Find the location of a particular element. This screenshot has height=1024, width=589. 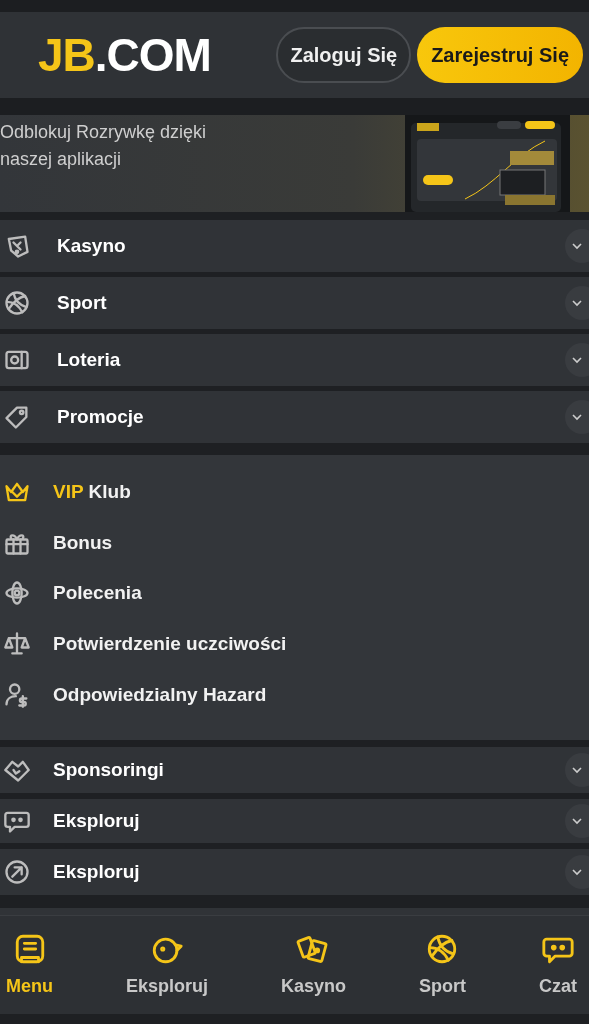

menu-link: VIP Klub is located at coordinates (92, 492).